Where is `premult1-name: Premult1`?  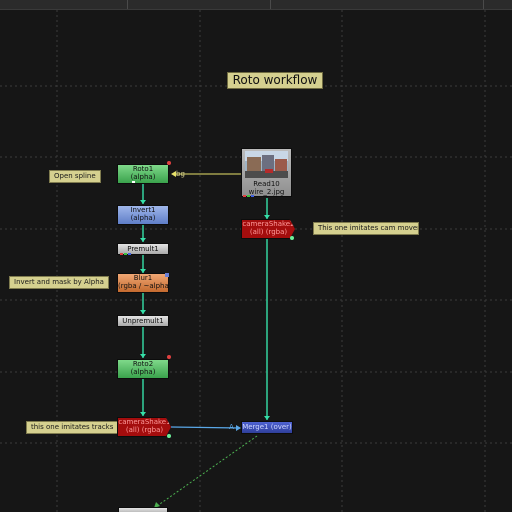 premult1-name: Premult1 is located at coordinates (143, 249).